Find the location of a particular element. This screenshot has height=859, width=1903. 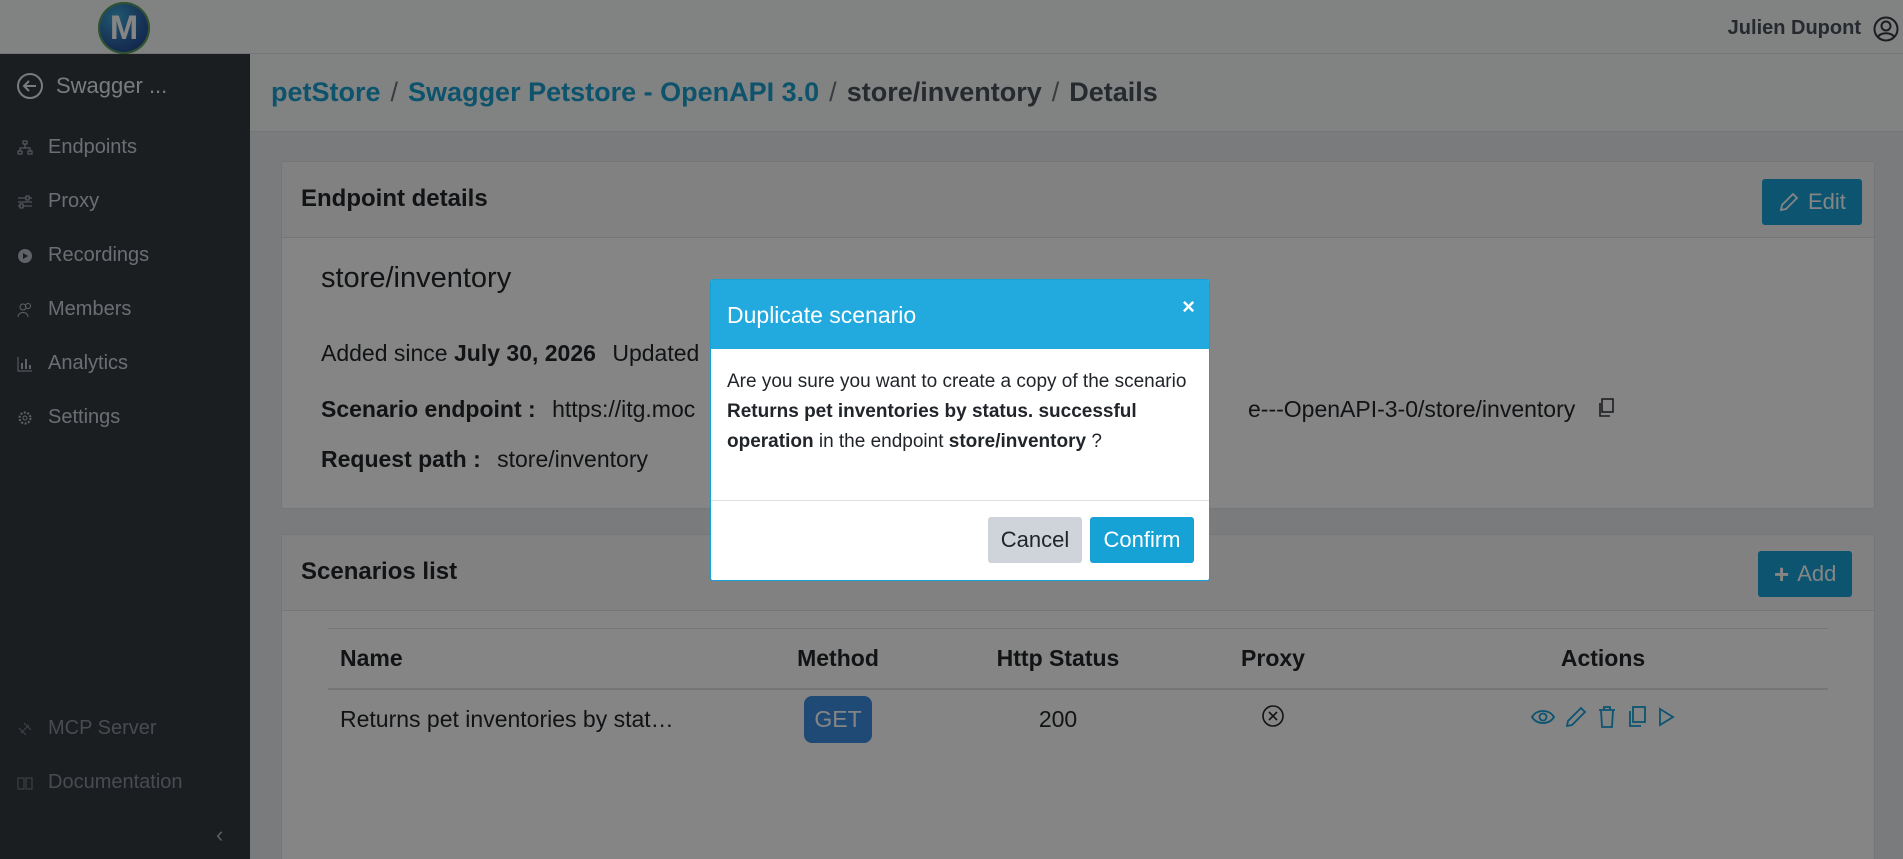

modal-text: ? is located at coordinates (1094, 441).